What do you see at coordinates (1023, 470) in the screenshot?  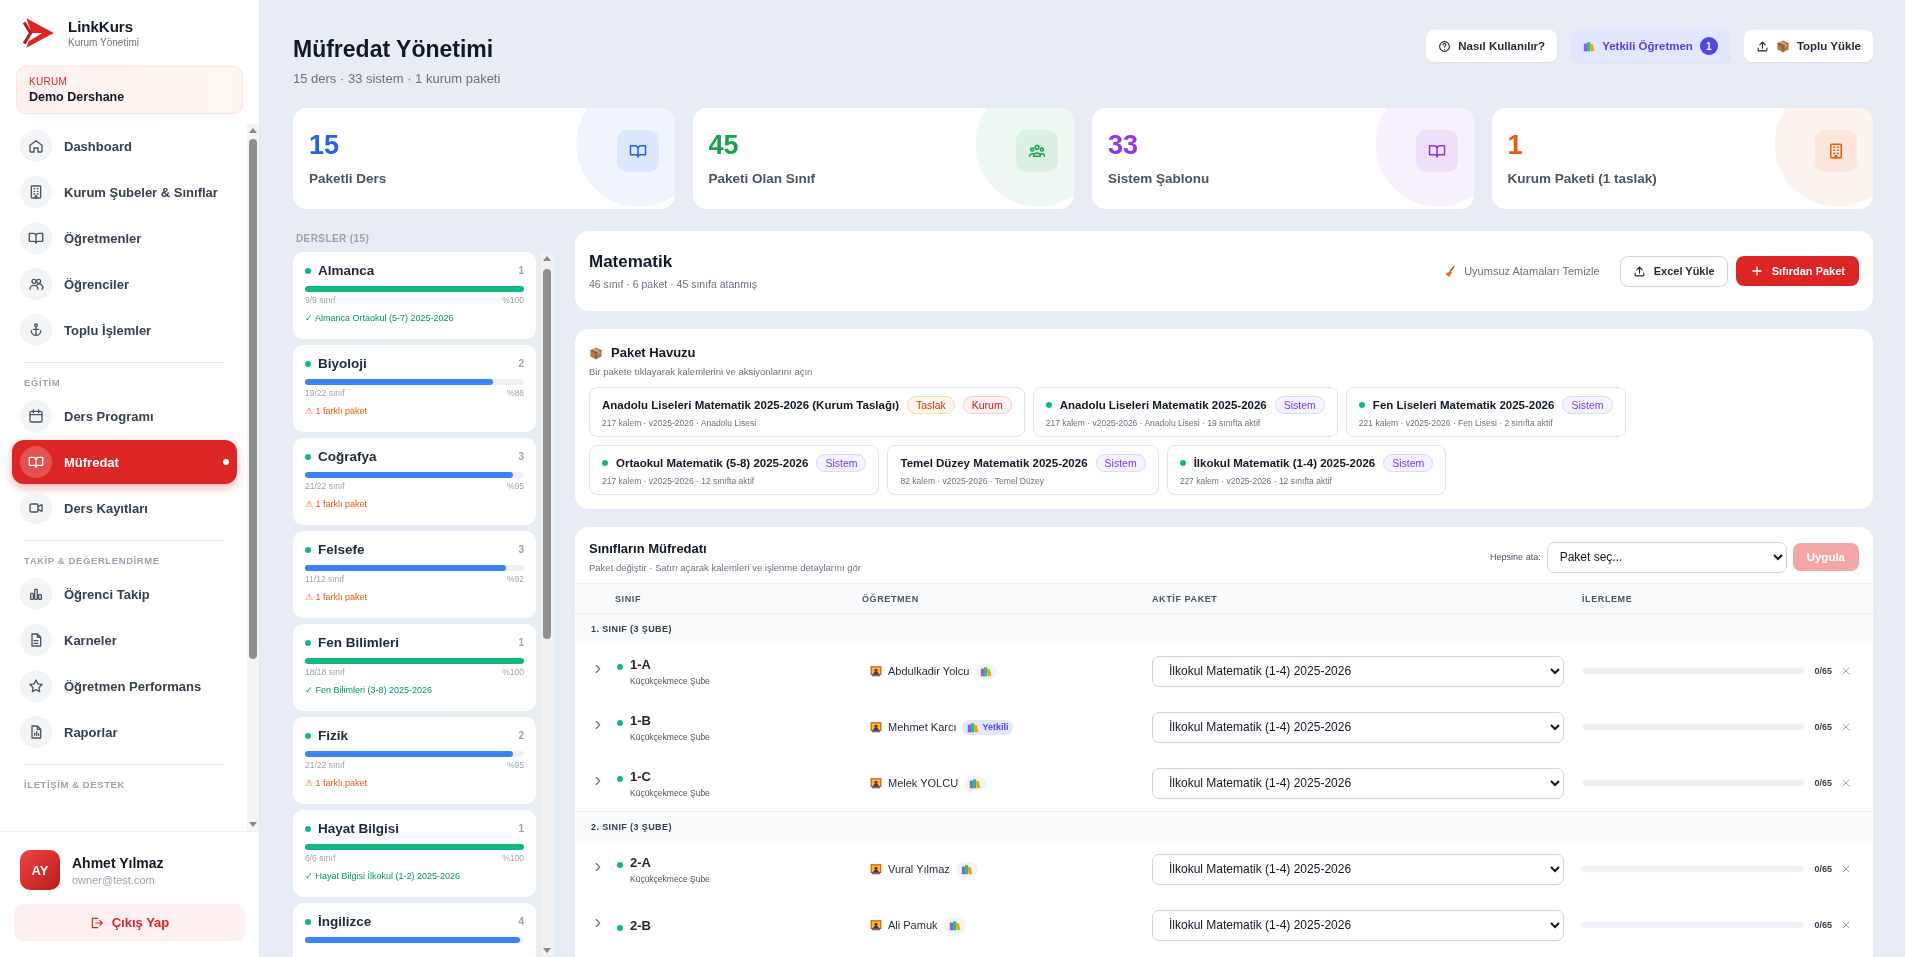 I see `package-card: Temel Düzey Matematik 2025-2026 Sistem 82 kalem · v2025-2026 · Temel Düzey` at bounding box center [1023, 470].